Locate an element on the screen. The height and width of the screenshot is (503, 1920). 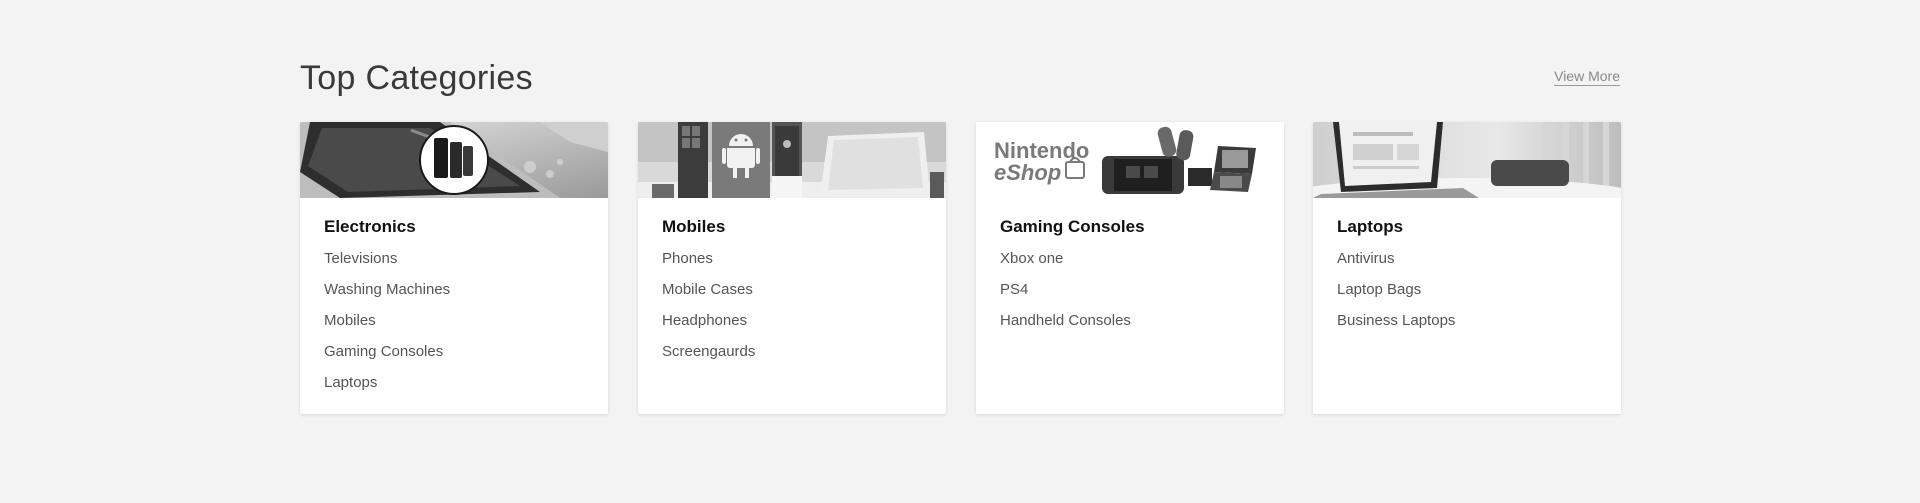
electronics-banner-image is located at coordinates (454, 160).